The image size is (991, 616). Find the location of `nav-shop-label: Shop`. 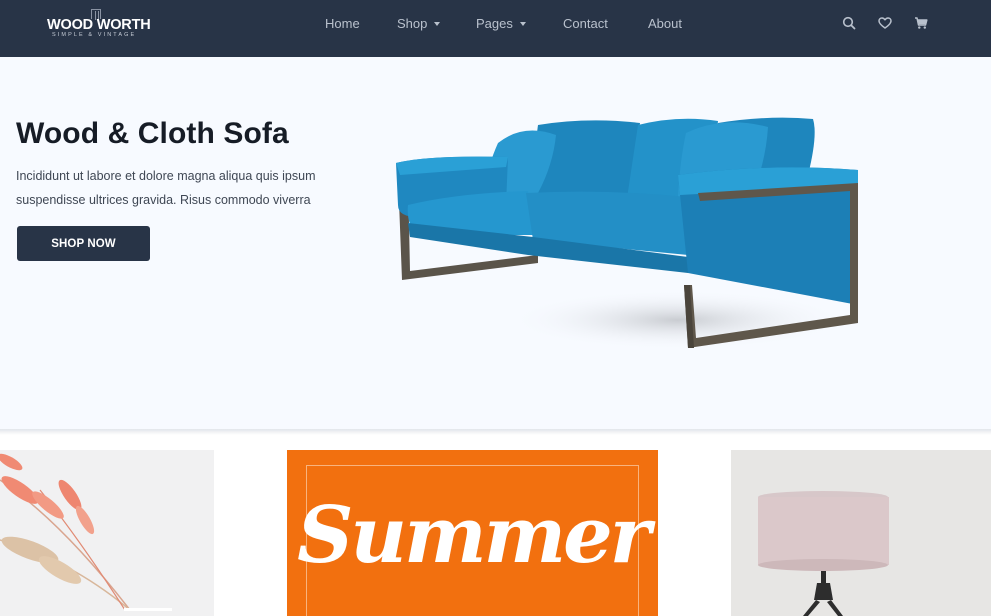

nav-shop-label: Shop is located at coordinates (412, 23).